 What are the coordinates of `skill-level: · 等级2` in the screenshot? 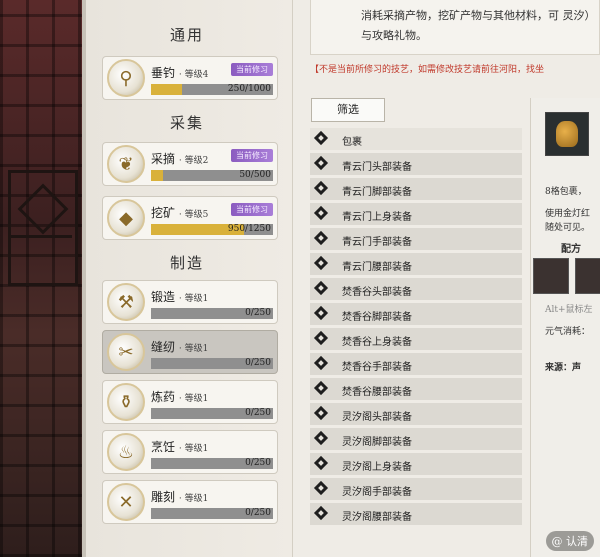 It's located at (193, 161).